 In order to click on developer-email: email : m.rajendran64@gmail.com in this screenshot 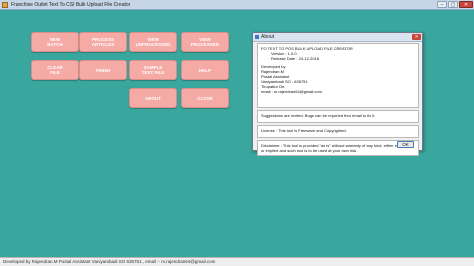, I will do `click(291, 91)`.